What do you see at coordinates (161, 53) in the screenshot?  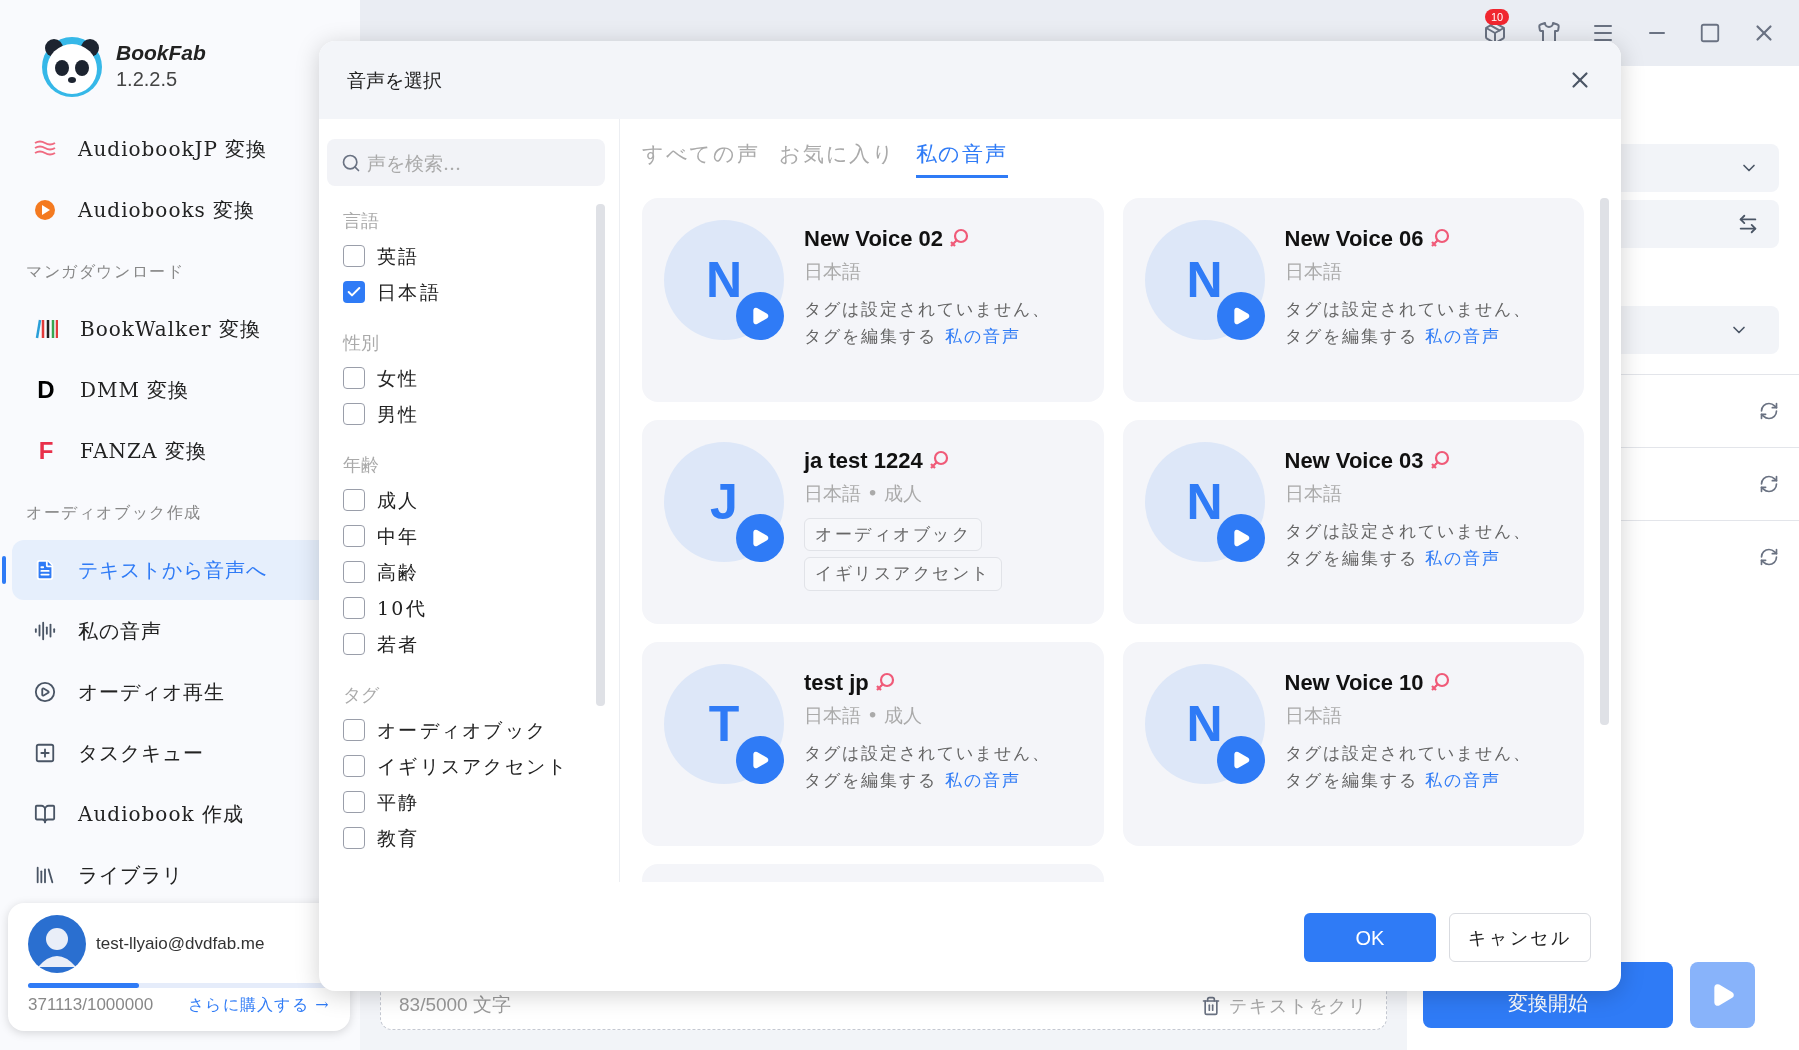 I see `app-name: BookFab` at bounding box center [161, 53].